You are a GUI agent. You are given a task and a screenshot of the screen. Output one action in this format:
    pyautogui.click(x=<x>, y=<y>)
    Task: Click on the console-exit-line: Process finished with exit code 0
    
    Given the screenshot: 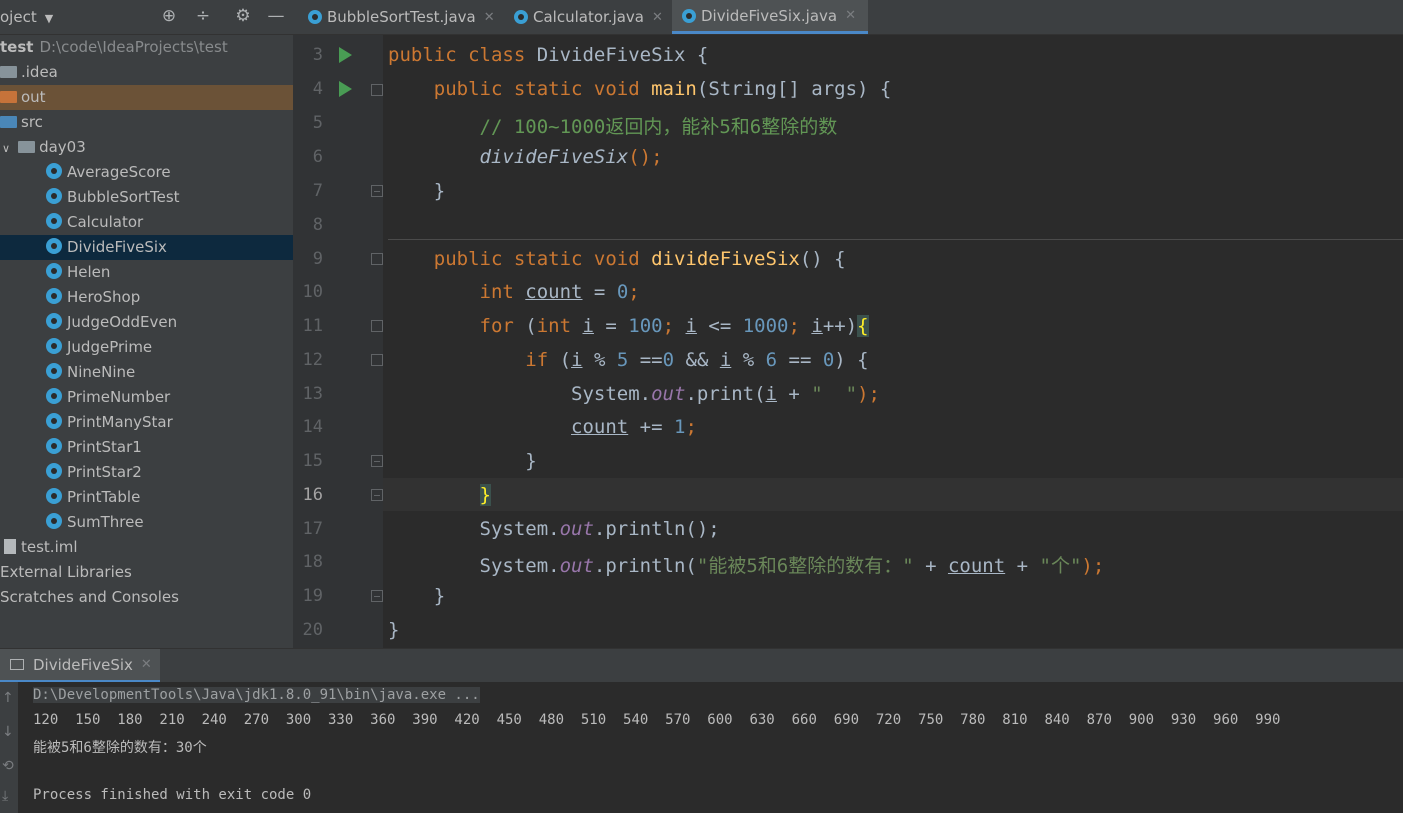 What is the action you would take?
    pyautogui.click(x=172, y=795)
    